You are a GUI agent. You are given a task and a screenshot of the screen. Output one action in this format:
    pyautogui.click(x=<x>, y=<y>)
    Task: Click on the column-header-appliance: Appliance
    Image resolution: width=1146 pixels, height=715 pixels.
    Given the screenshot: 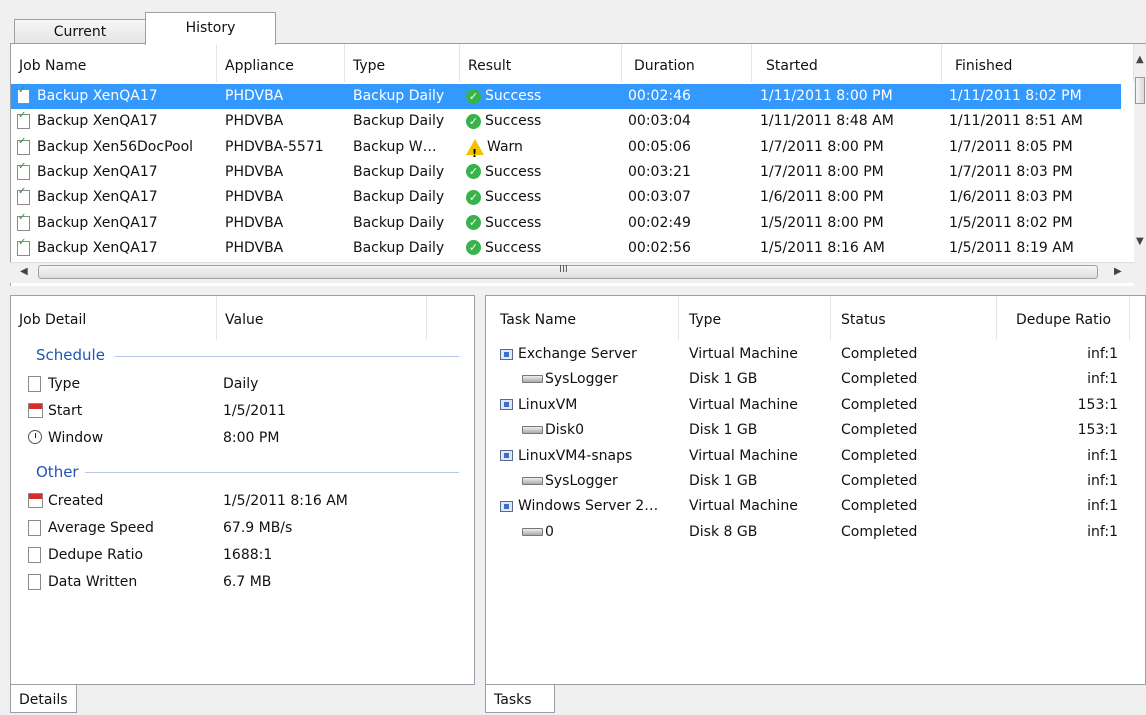 What is the action you would take?
    pyautogui.click(x=281, y=63)
    